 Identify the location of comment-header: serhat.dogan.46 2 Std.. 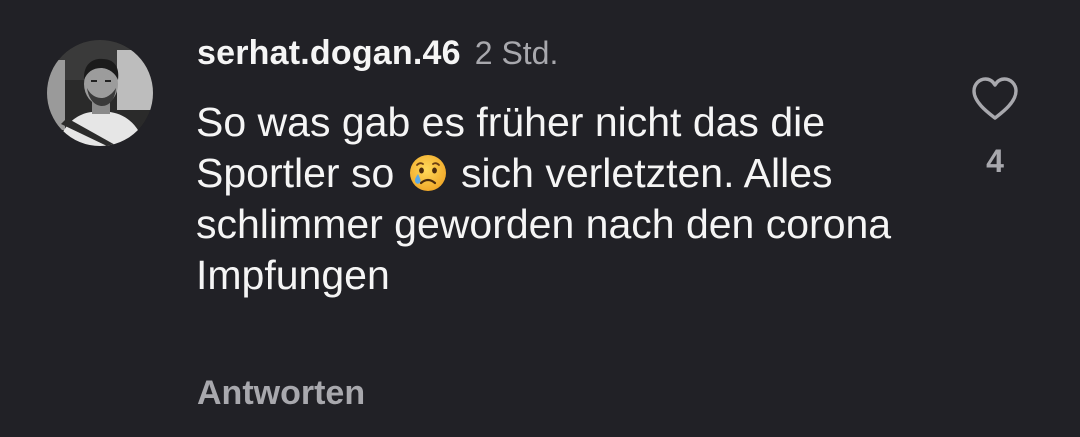
(377, 56).